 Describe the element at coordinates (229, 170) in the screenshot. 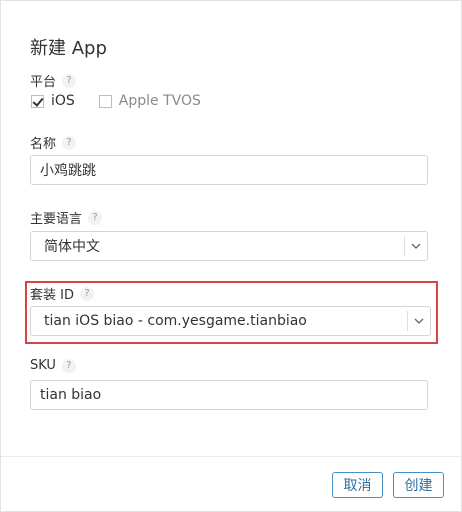

I see `name-input: 小鸡跳跳` at that location.